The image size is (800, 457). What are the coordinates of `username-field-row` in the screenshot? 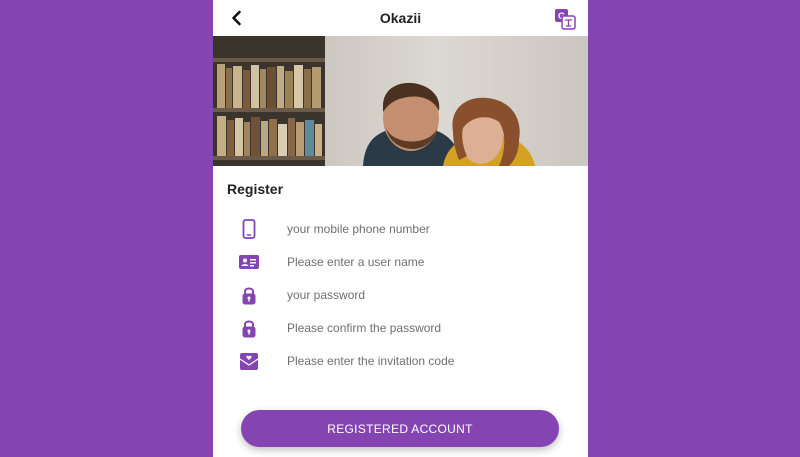 It's located at (400, 262).